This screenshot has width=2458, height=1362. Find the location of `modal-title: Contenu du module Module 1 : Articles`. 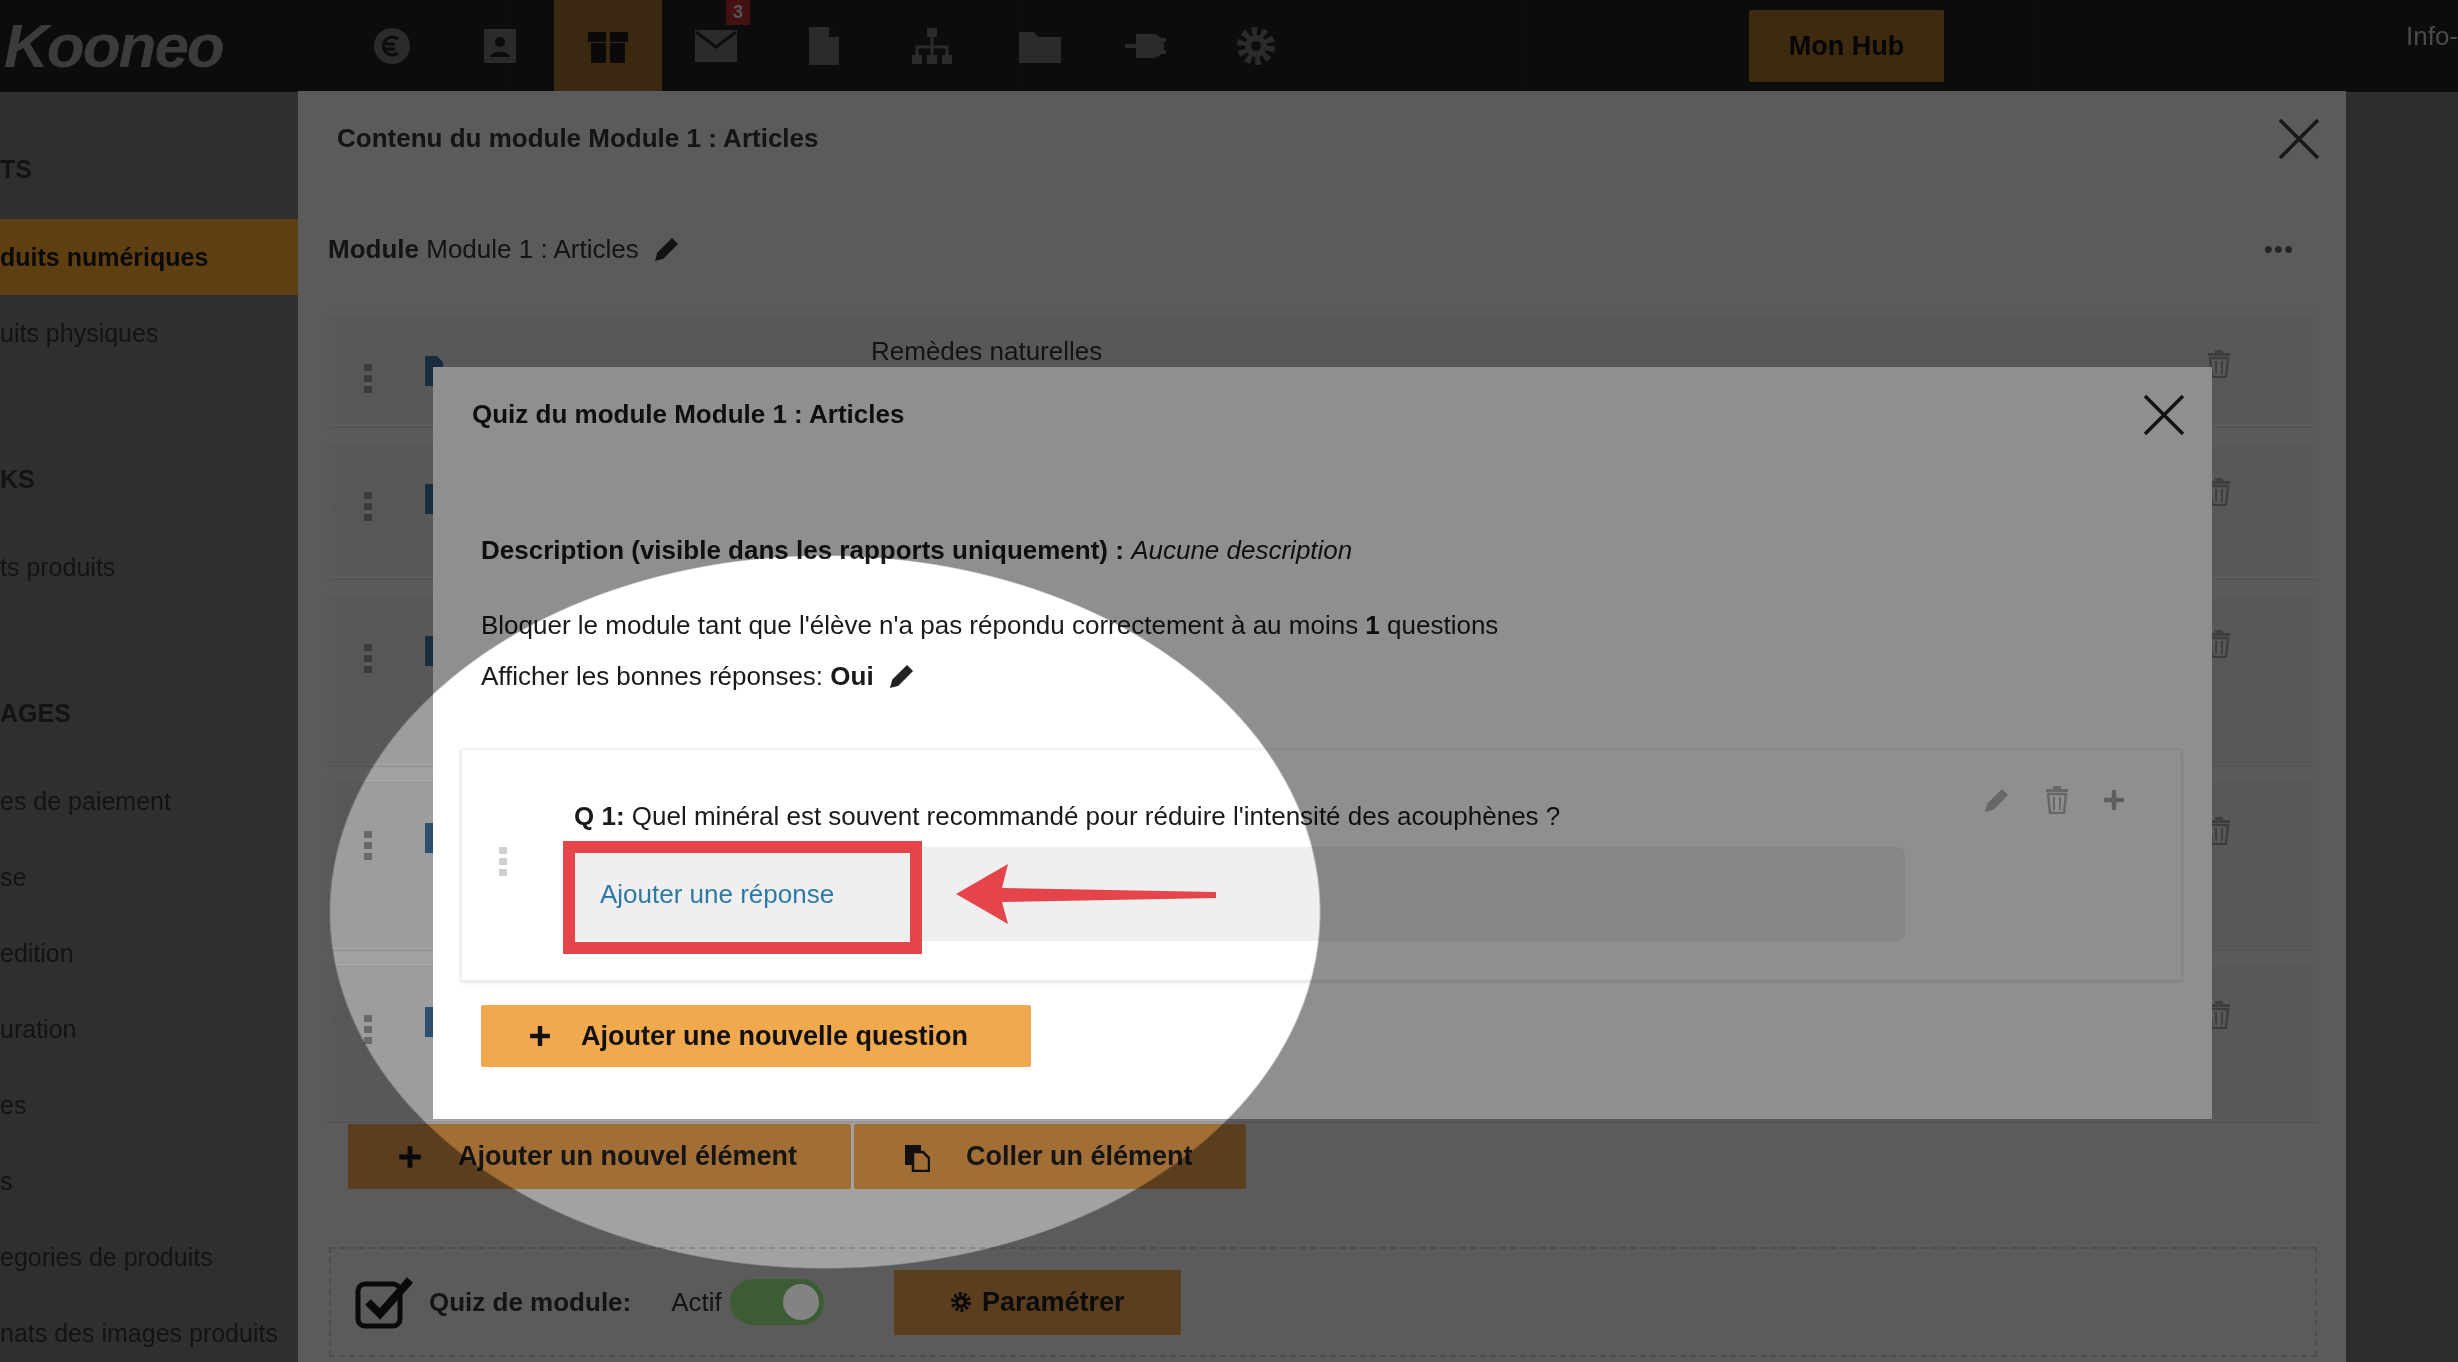

modal-title: Contenu du module Module 1 : Articles is located at coordinates (578, 138).